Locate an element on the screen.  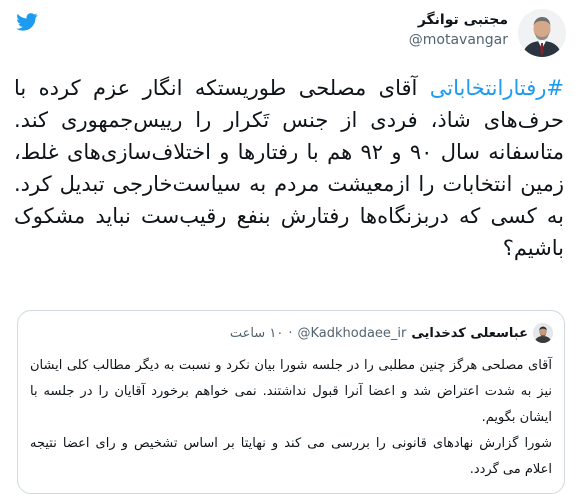
quoted-timestamp: ۱۰ ساعت is located at coordinates (256, 333).